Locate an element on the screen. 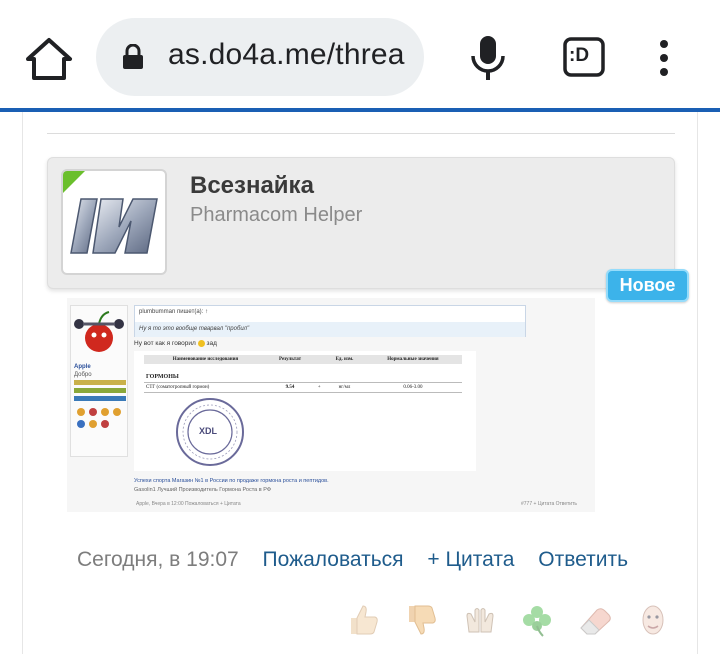  new-post-badge: Новое is located at coordinates (647, 285).